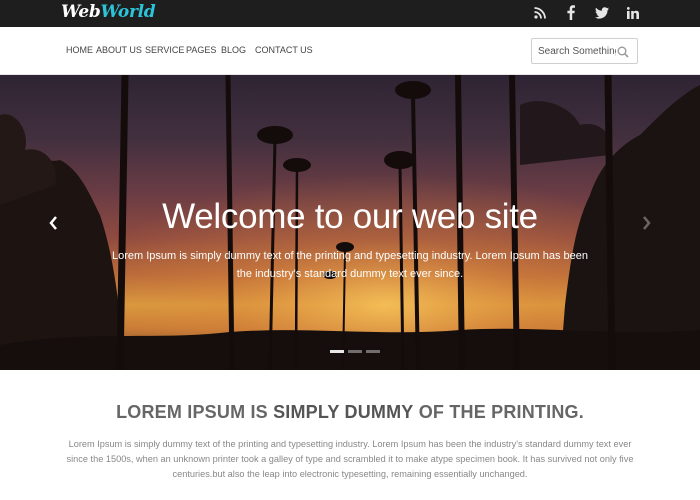 Image resolution: width=700 pixels, height=500 pixels. Describe the element at coordinates (350, 13) in the screenshot. I see `top-bar: WebWorld` at that location.